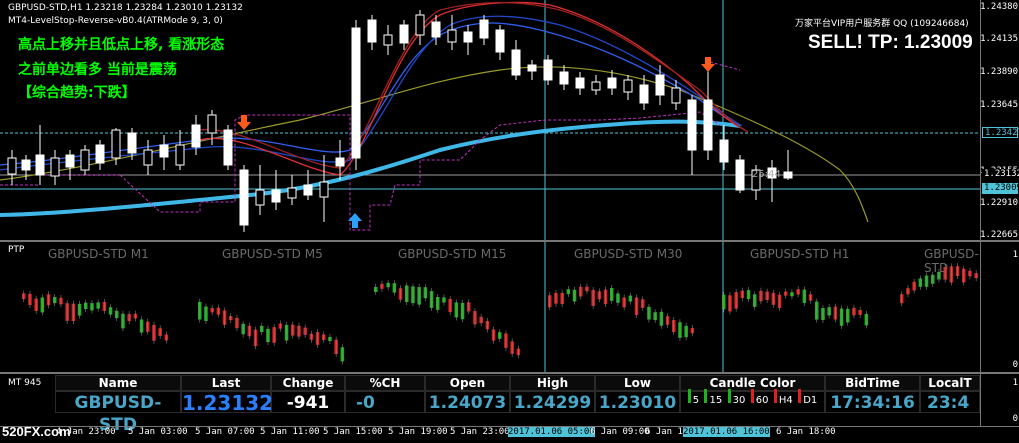 Image resolution: width=1019 pixels, height=443 pixels. What do you see at coordinates (999, 400) in the screenshot?
I see `quote-axis: 1 0` at bounding box center [999, 400].